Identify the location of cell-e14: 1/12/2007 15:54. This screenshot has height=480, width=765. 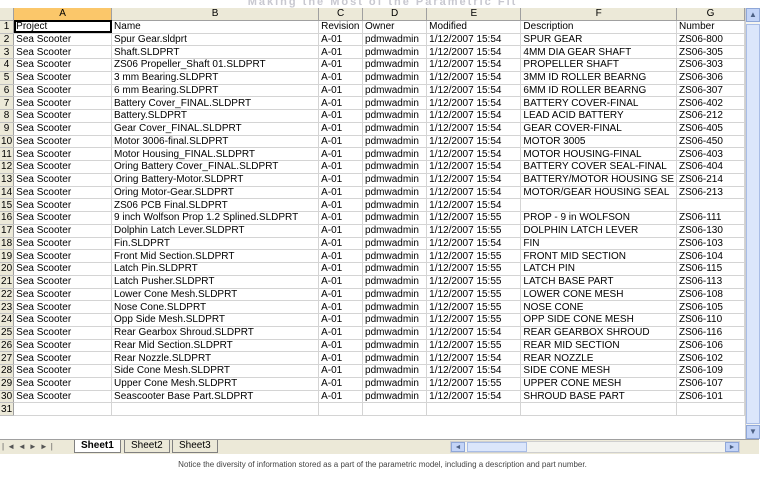
(474, 193).